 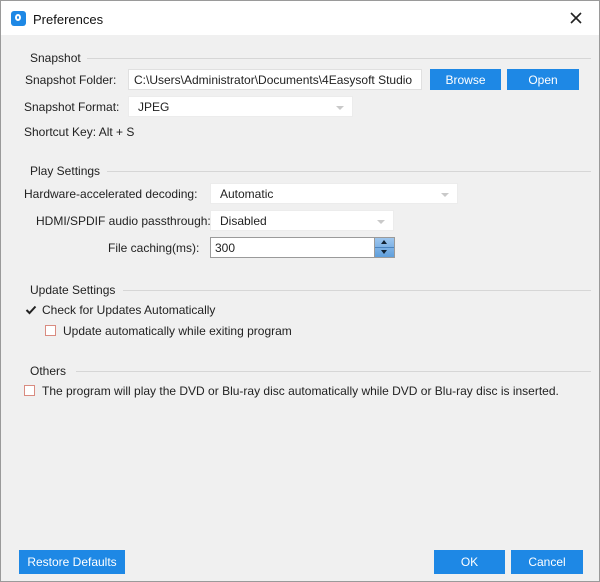 What do you see at coordinates (111, 194) in the screenshot?
I see `hw-decoding-label: Hardware-accelerated decoding:` at bounding box center [111, 194].